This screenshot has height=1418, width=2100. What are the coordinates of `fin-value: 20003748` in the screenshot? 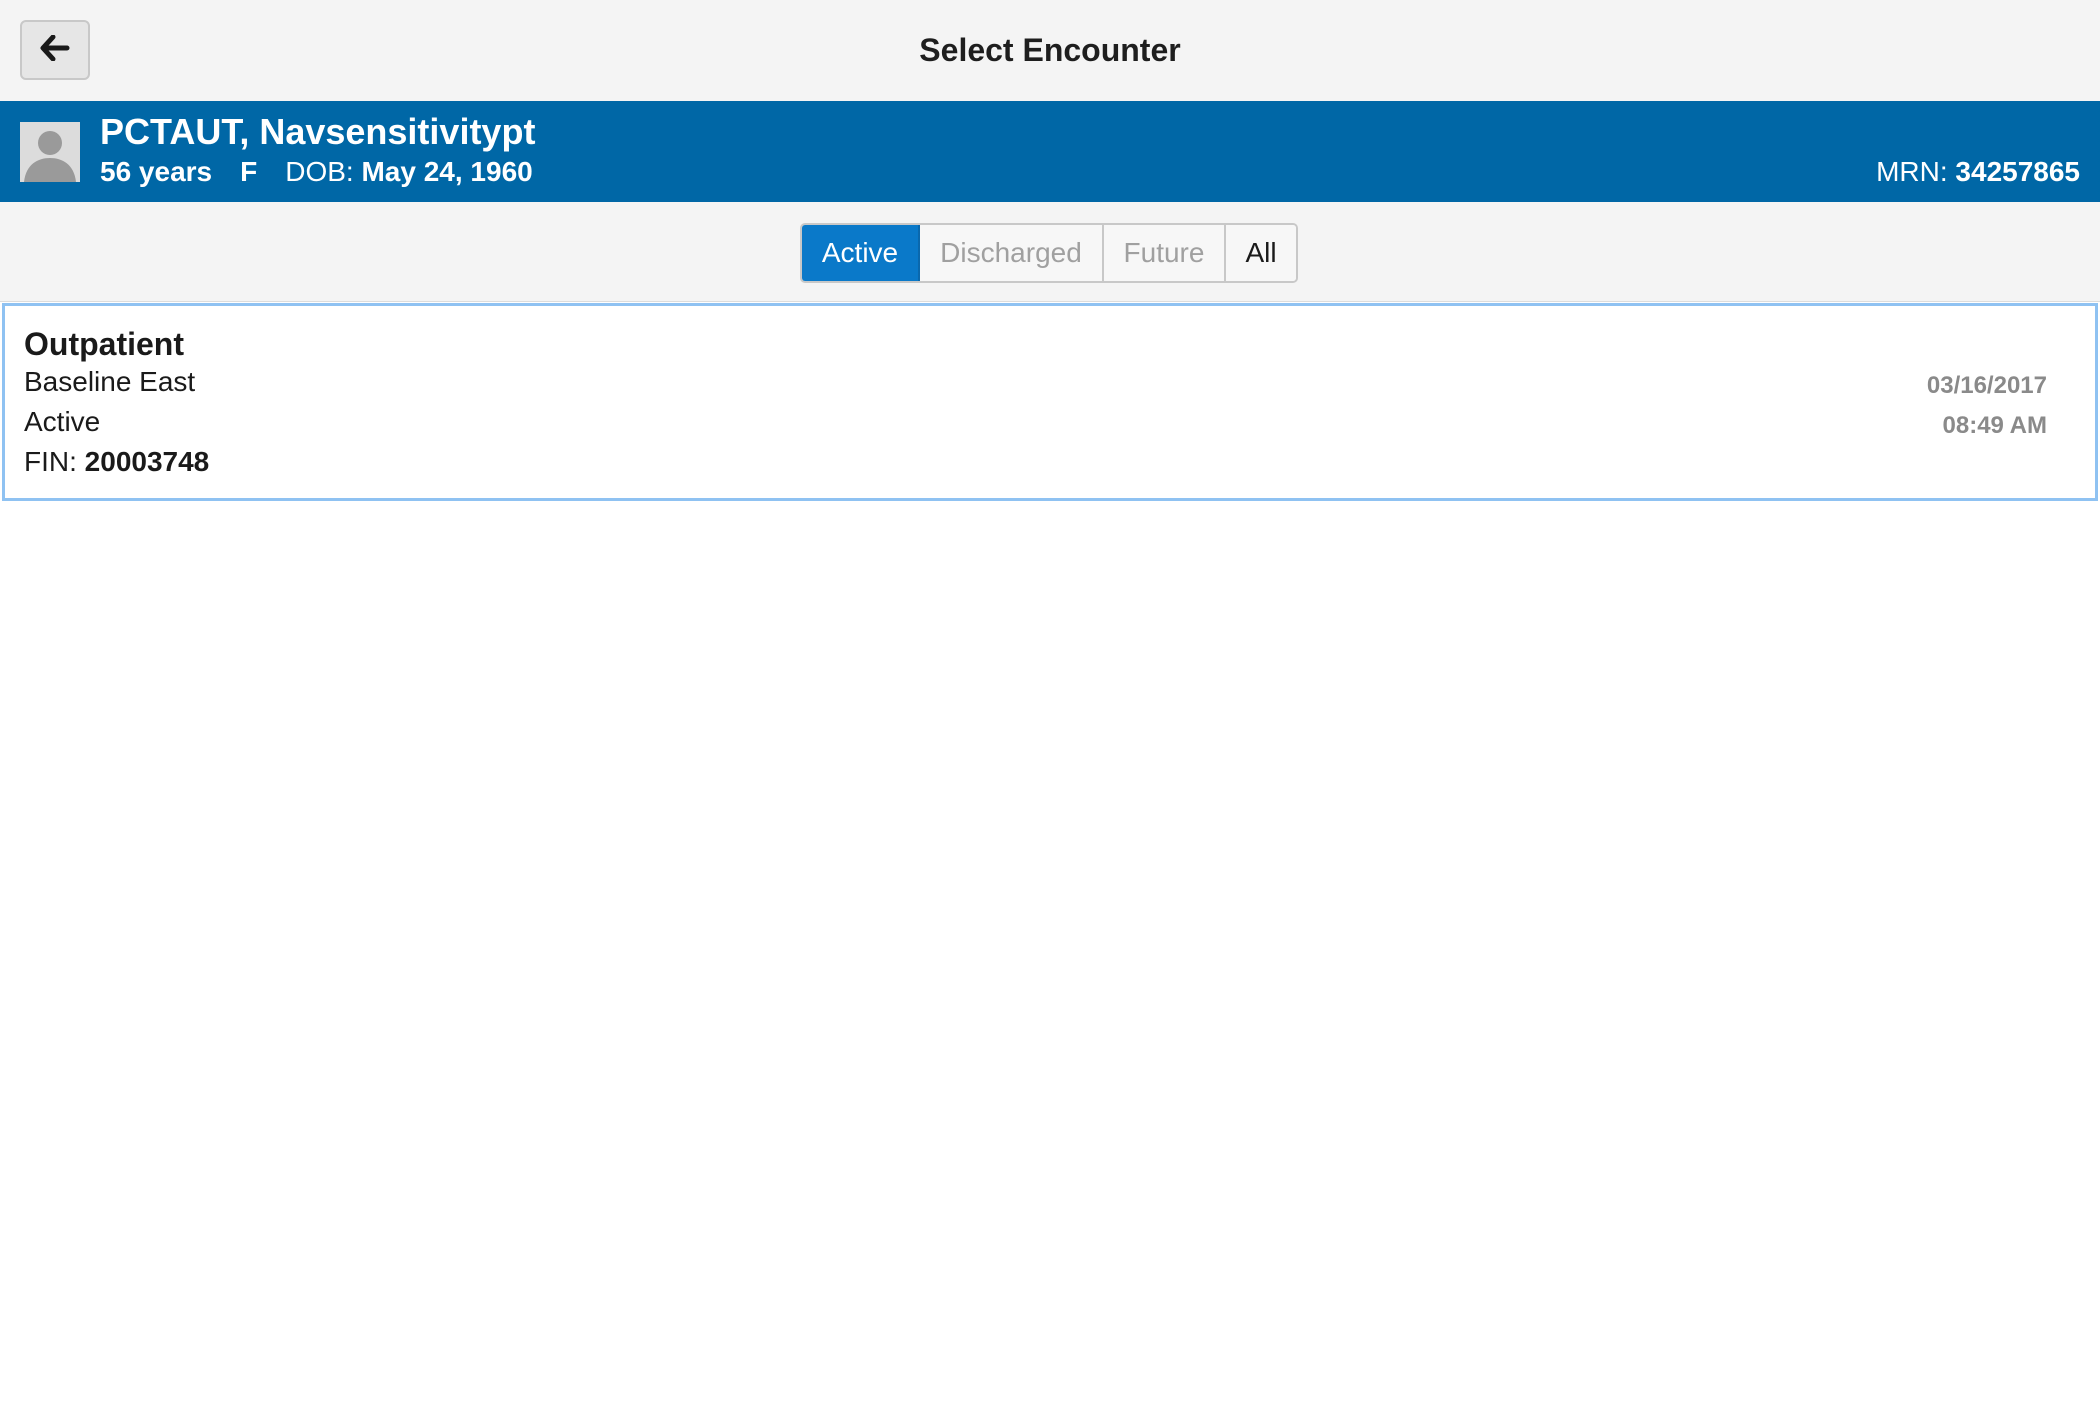 It's located at (147, 461).